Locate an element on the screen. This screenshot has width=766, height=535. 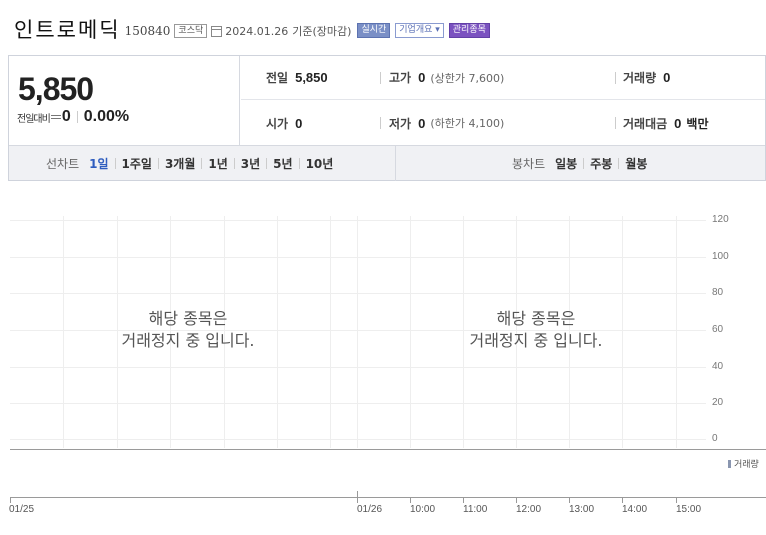
tab-monthly-candle: 월봉 is located at coordinates (636, 163).